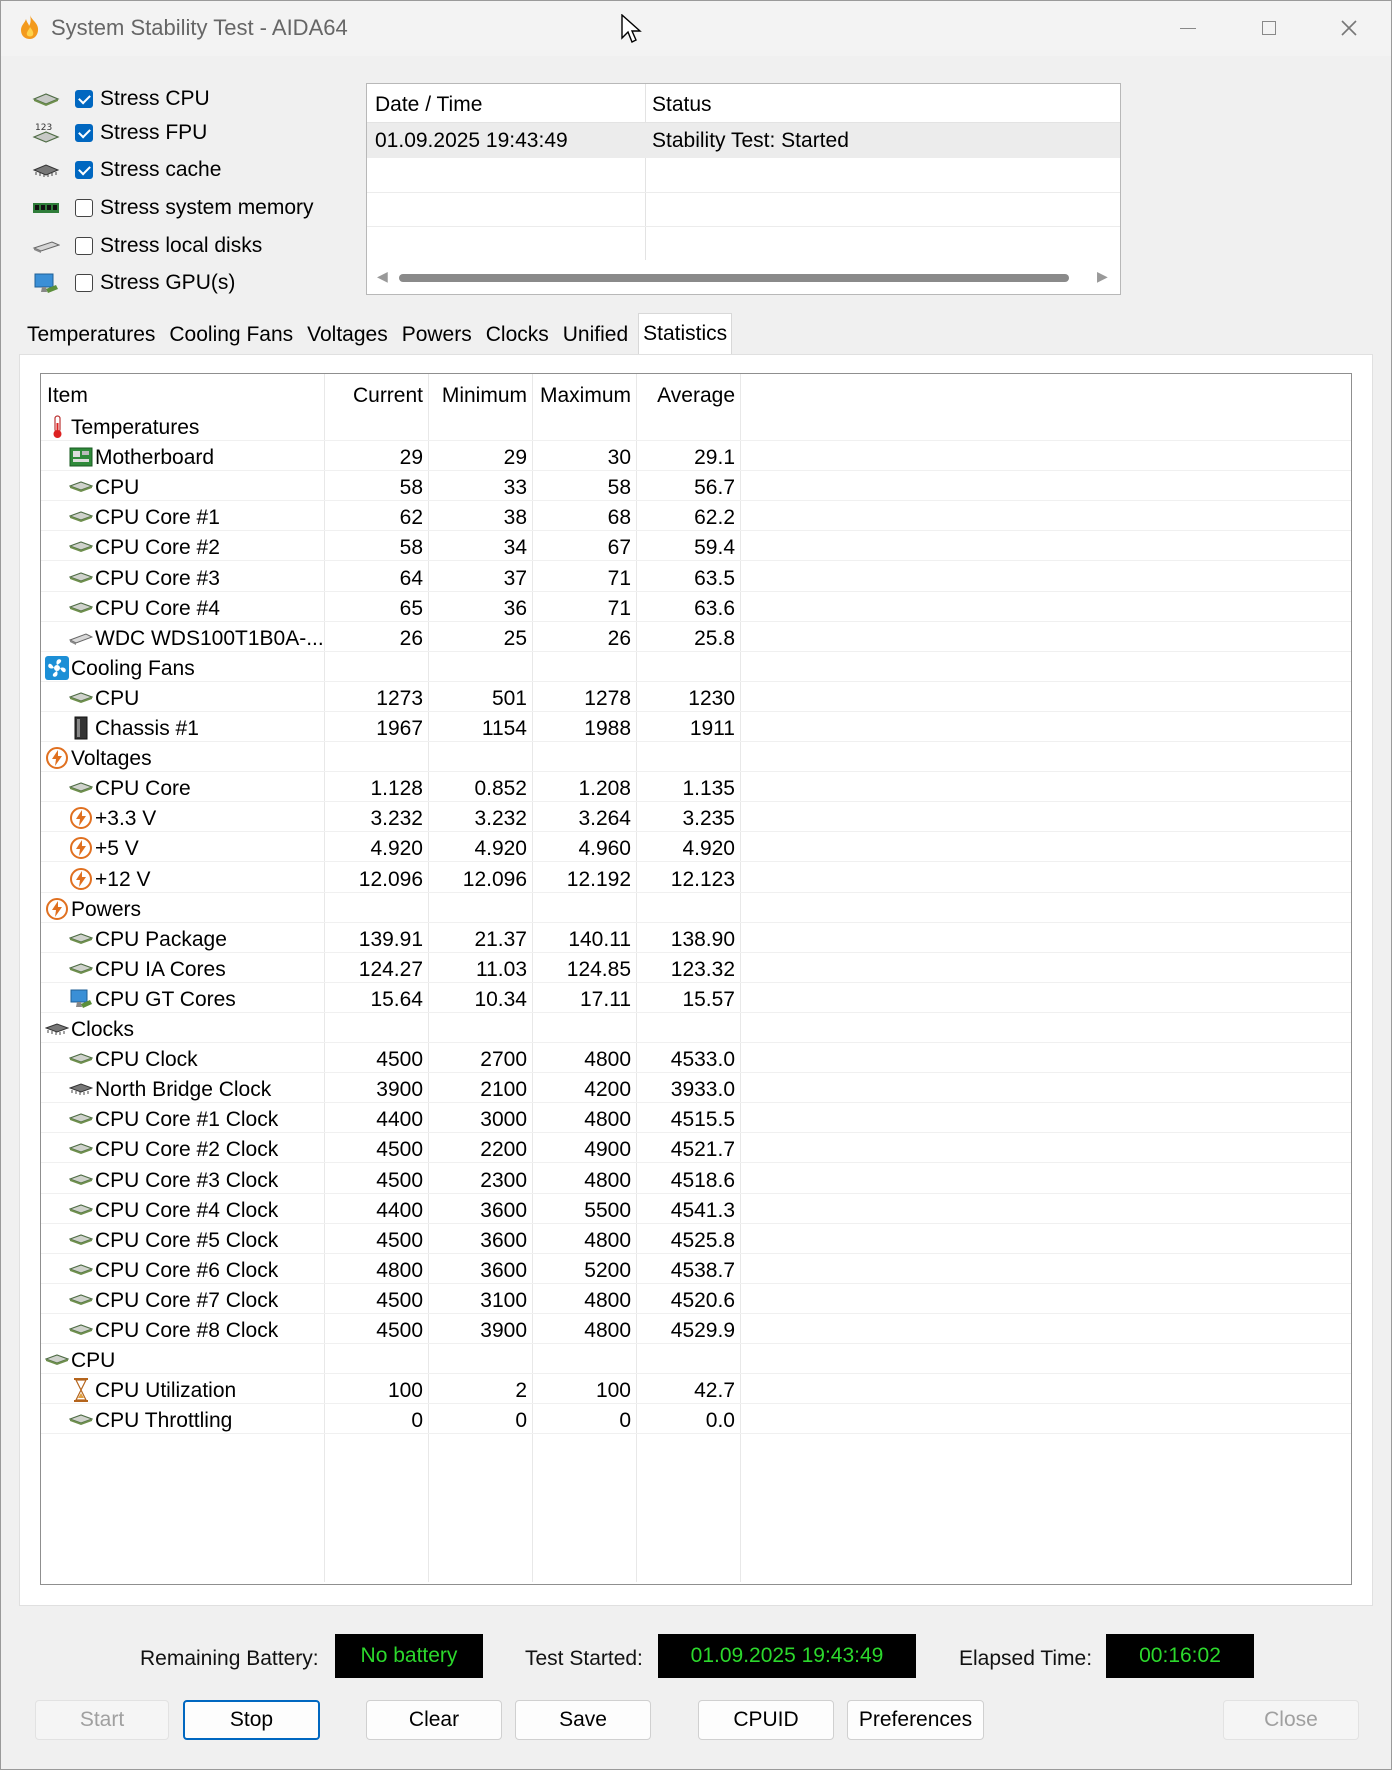 Image resolution: width=1392 pixels, height=1770 pixels. I want to click on row-current-value: 58, so click(411, 548).